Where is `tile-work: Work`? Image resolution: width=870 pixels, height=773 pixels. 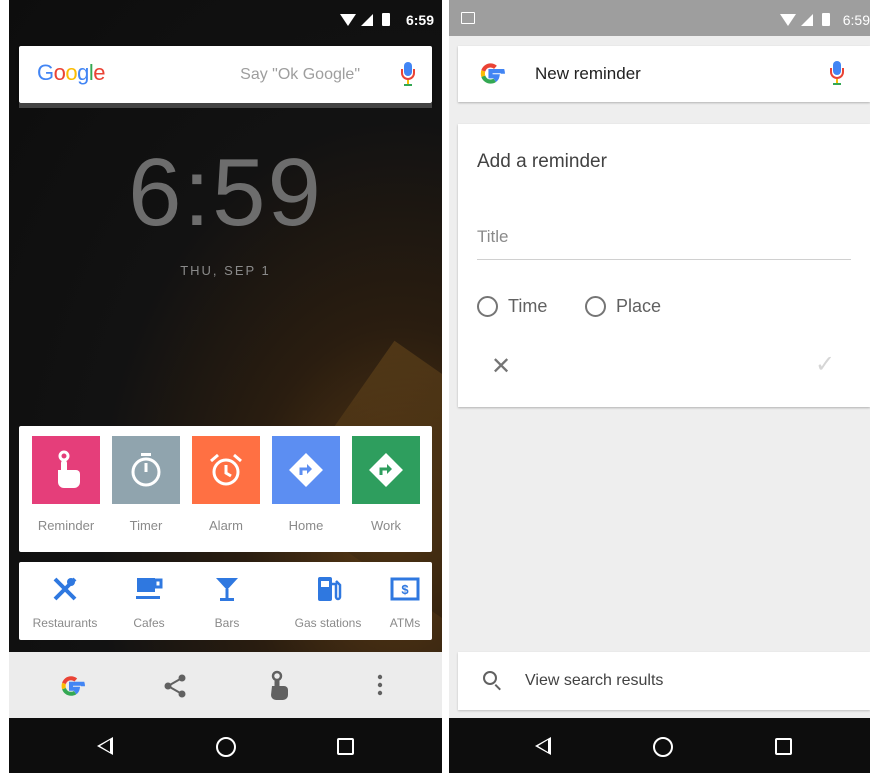
tile-work: Work is located at coordinates (386, 484).